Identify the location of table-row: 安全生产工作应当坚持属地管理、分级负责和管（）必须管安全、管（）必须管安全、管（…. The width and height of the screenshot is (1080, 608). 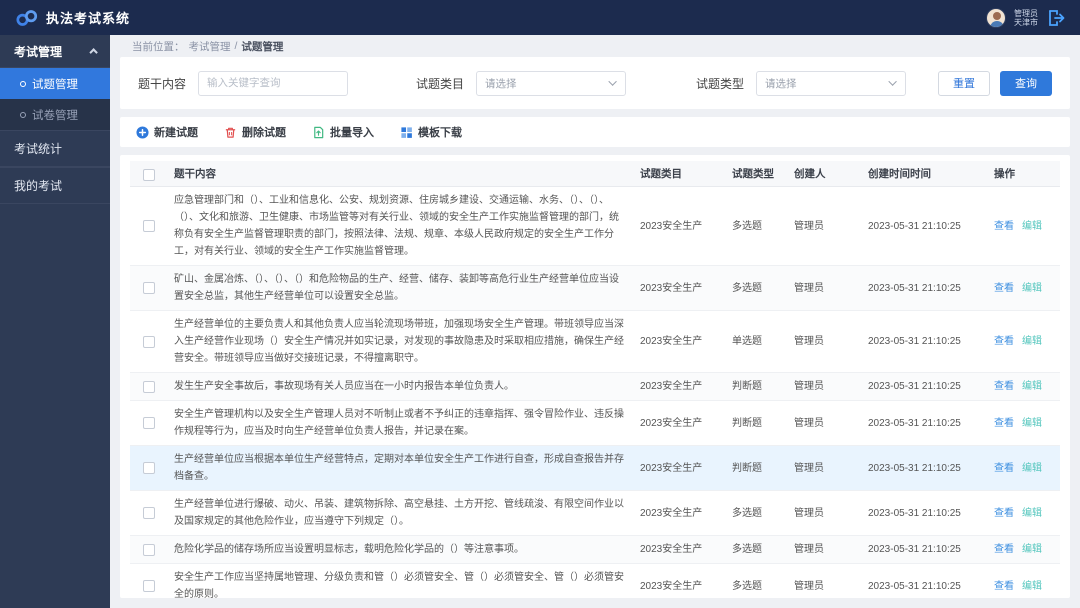
(595, 586).